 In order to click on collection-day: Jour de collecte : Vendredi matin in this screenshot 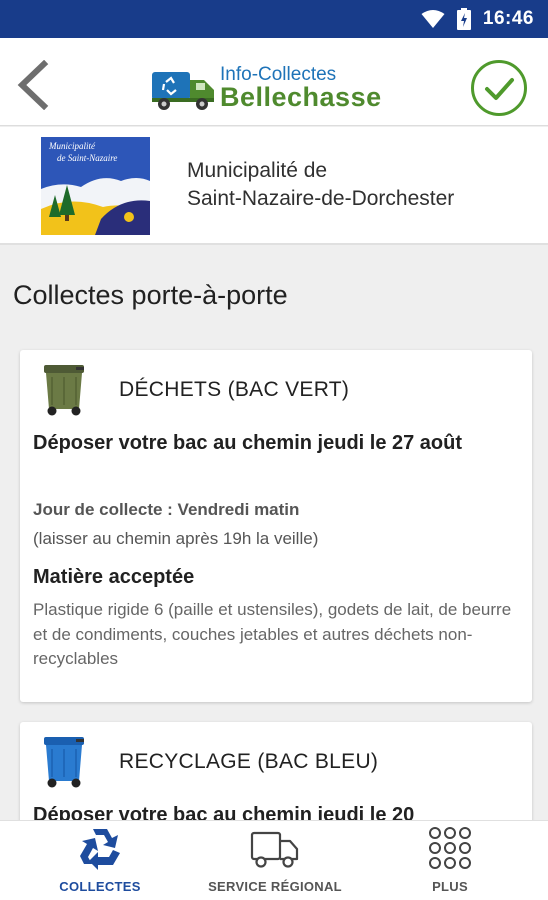, I will do `click(166, 509)`.